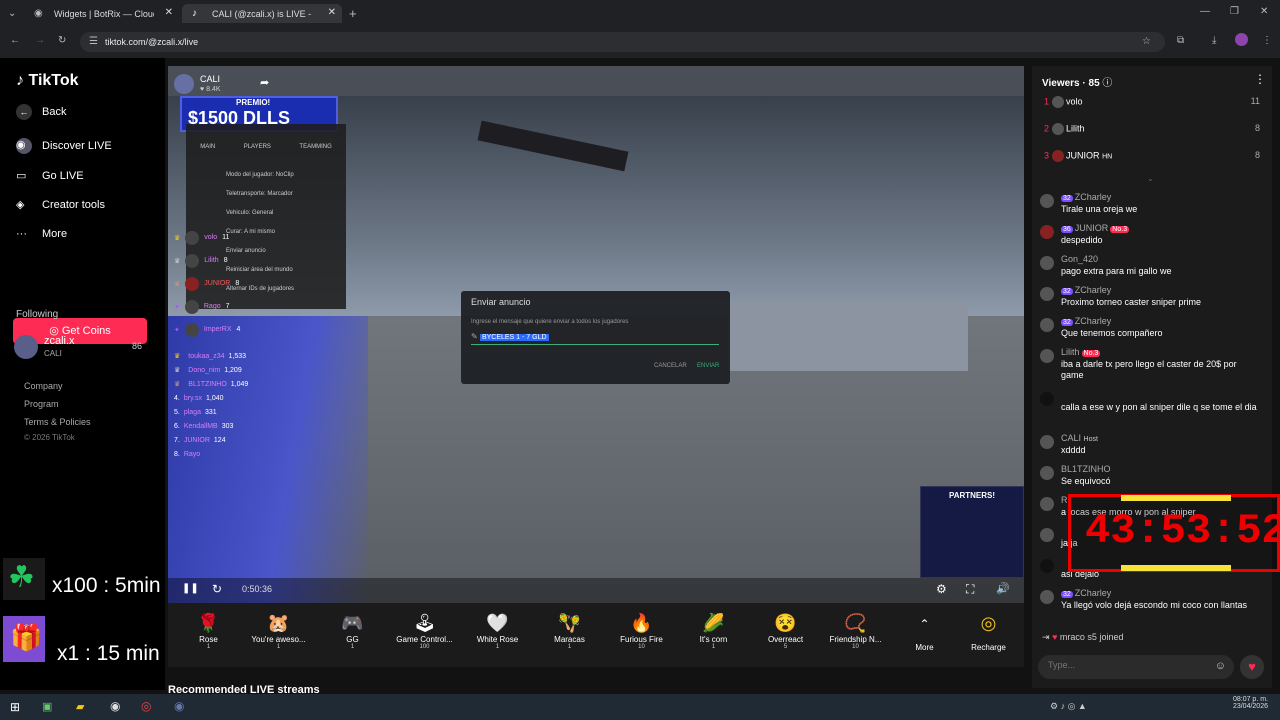 The image size is (1280, 720). I want to click on back-button: ← Back, so click(41, 112).